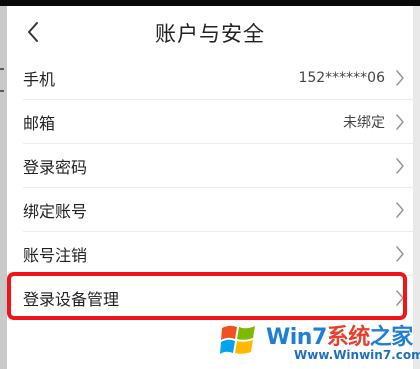 Image resolution: width=420 pixels, height=369 pixels. Describe the element at coordinates (55, 167) in the screenshot. I see `row-label: 登录密码` at that location.